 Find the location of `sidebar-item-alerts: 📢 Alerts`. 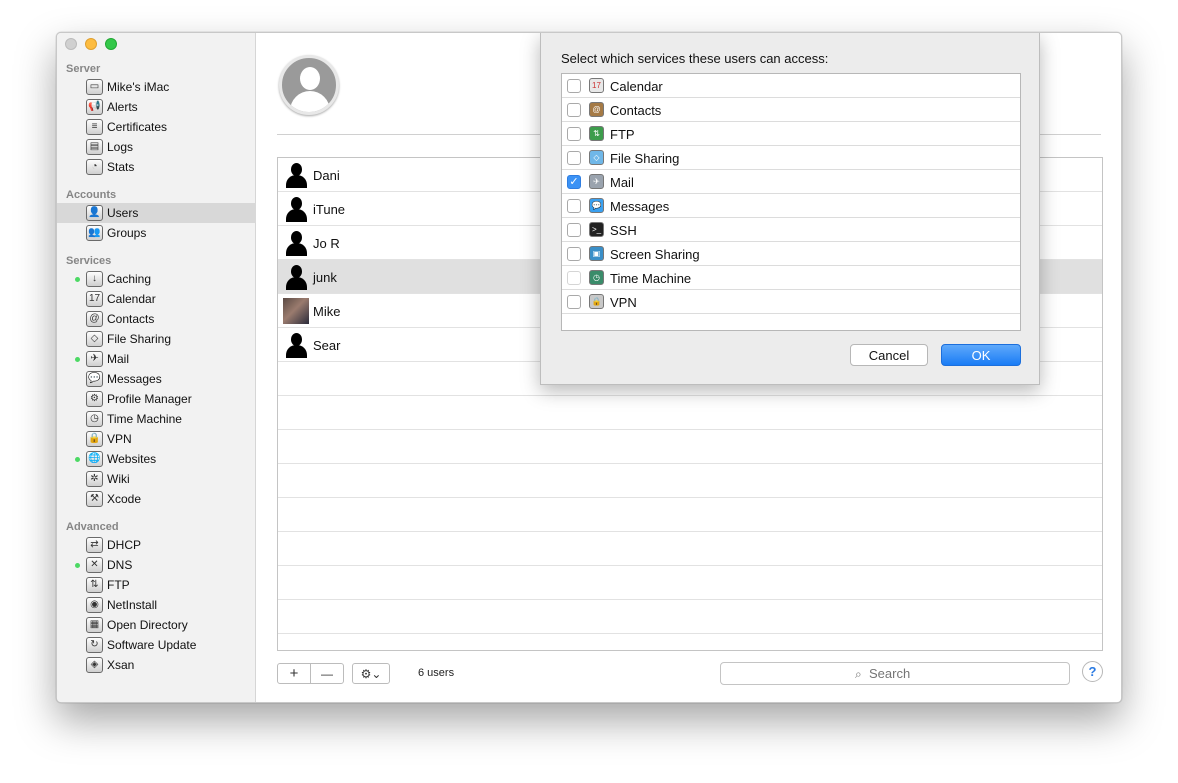

sidebar-item-alerts: 📢 Alerts is located at coordinates (156, 107).